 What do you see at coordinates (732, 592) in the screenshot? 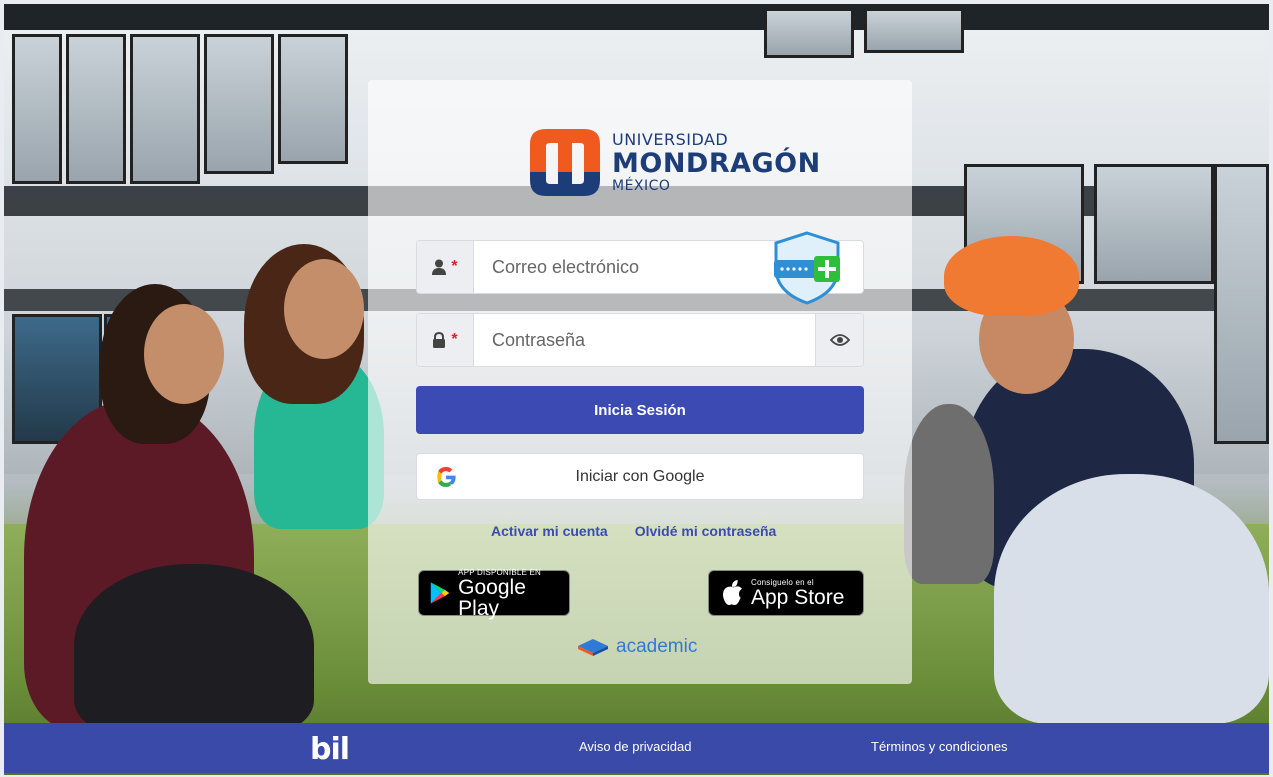
I see `apple-icon` at bounding box center [732, 592].